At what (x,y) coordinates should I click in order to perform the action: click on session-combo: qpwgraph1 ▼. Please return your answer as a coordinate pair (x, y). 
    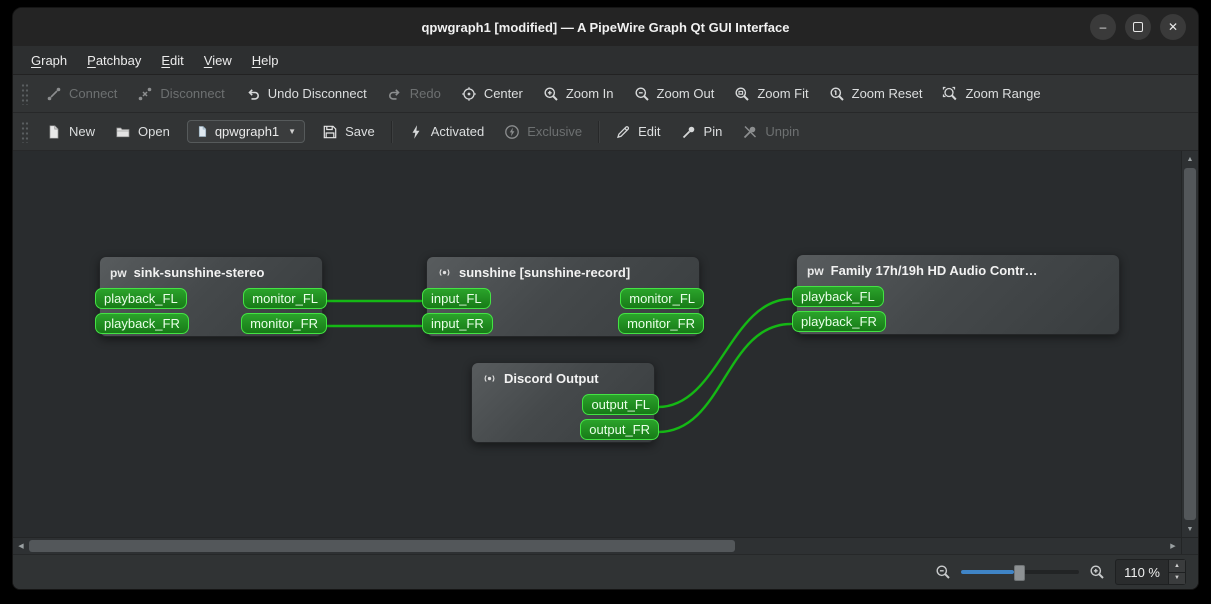
    Looking at the image, I should click on (246, 131).